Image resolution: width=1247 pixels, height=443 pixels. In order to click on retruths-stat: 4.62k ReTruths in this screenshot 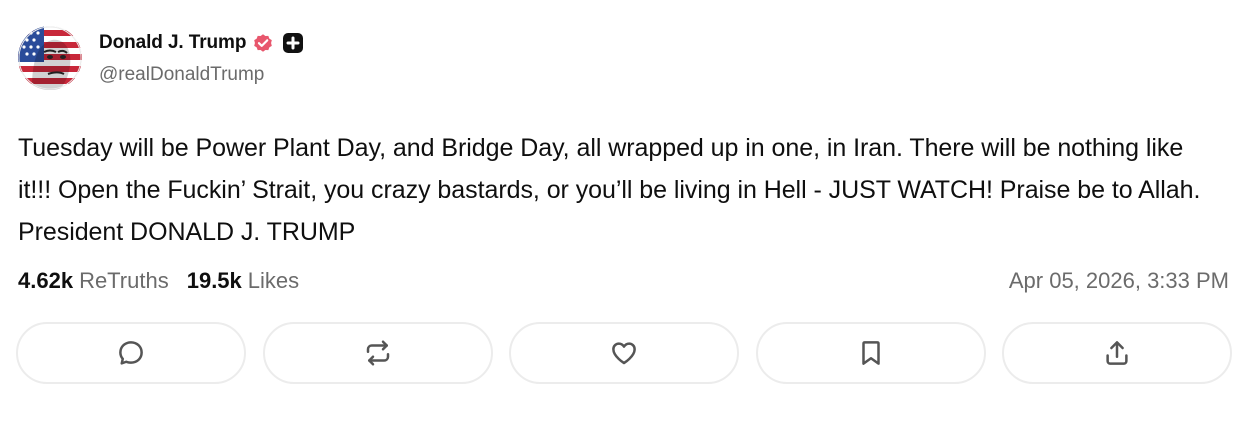, I will do `click(93, 281)`.